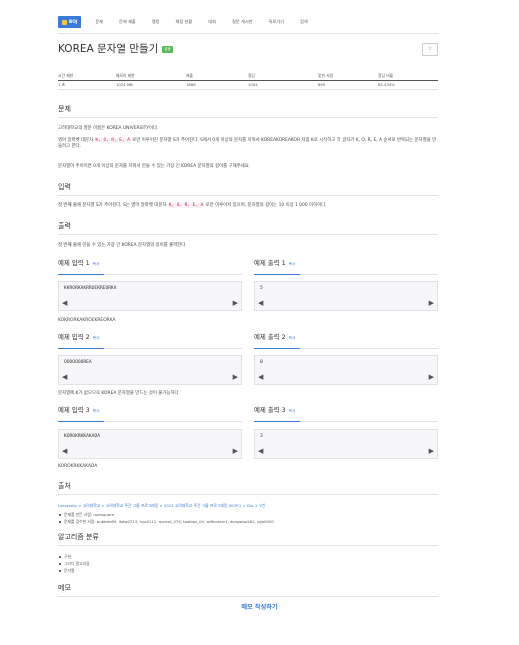  What do you see at coordinates (90, 288) in the screenshot?
I see `example-input: KKRORKAKRROEKREORKA` at bounding box center [90, 288].